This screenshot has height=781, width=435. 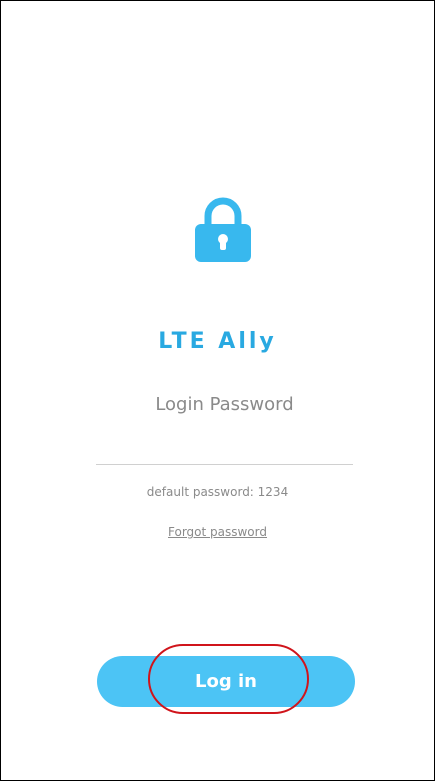 What do you see at coordinates (217, 492) in the screenshot?
I see `default-password-hint: default password: 1234` at bounding box center [217, 492].